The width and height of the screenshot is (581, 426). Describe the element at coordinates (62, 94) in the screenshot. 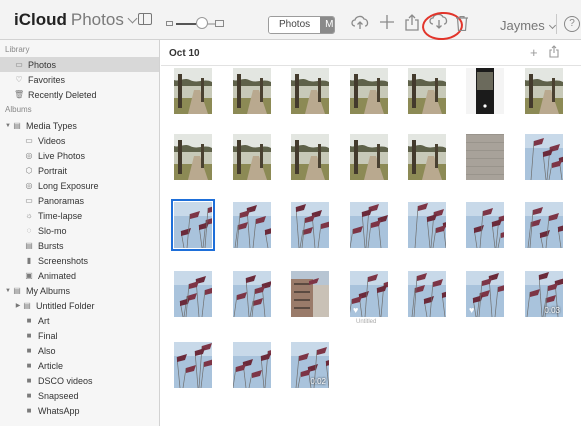

I see `sidebar-item-label: Recently Deleted` at that location.